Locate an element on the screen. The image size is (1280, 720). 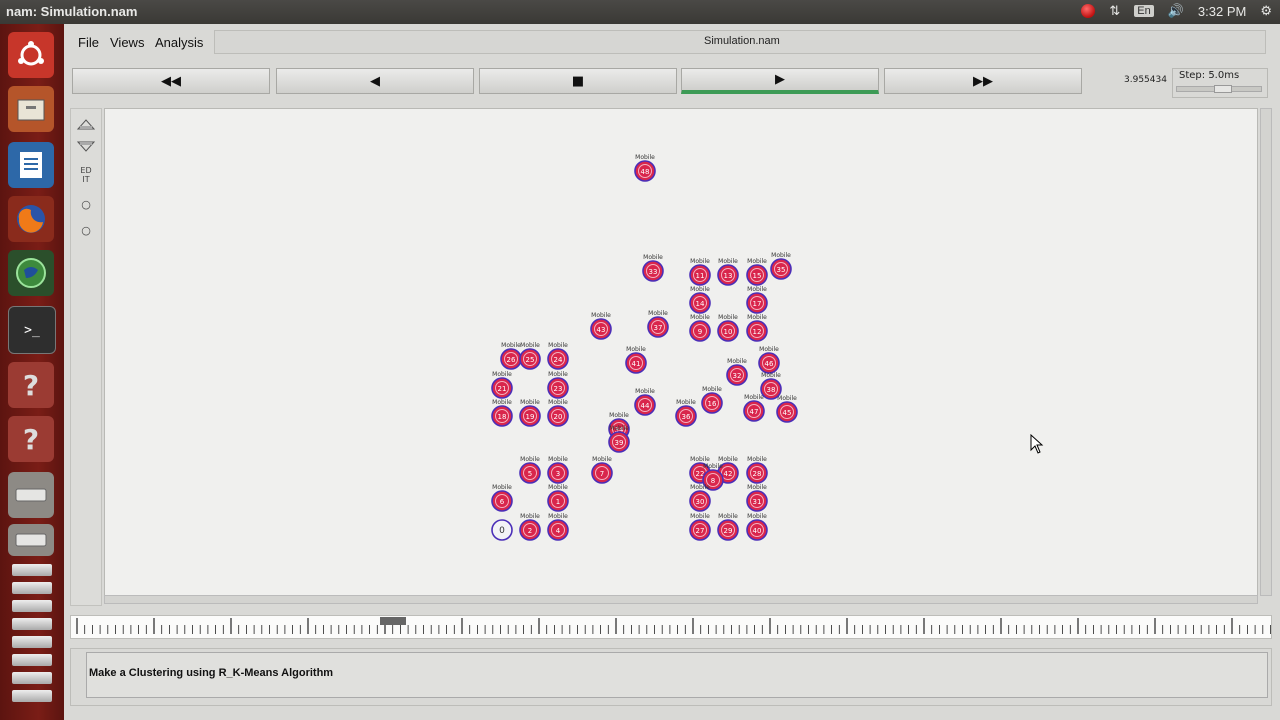
menu-views: Views is located at coordinates (127, 42).